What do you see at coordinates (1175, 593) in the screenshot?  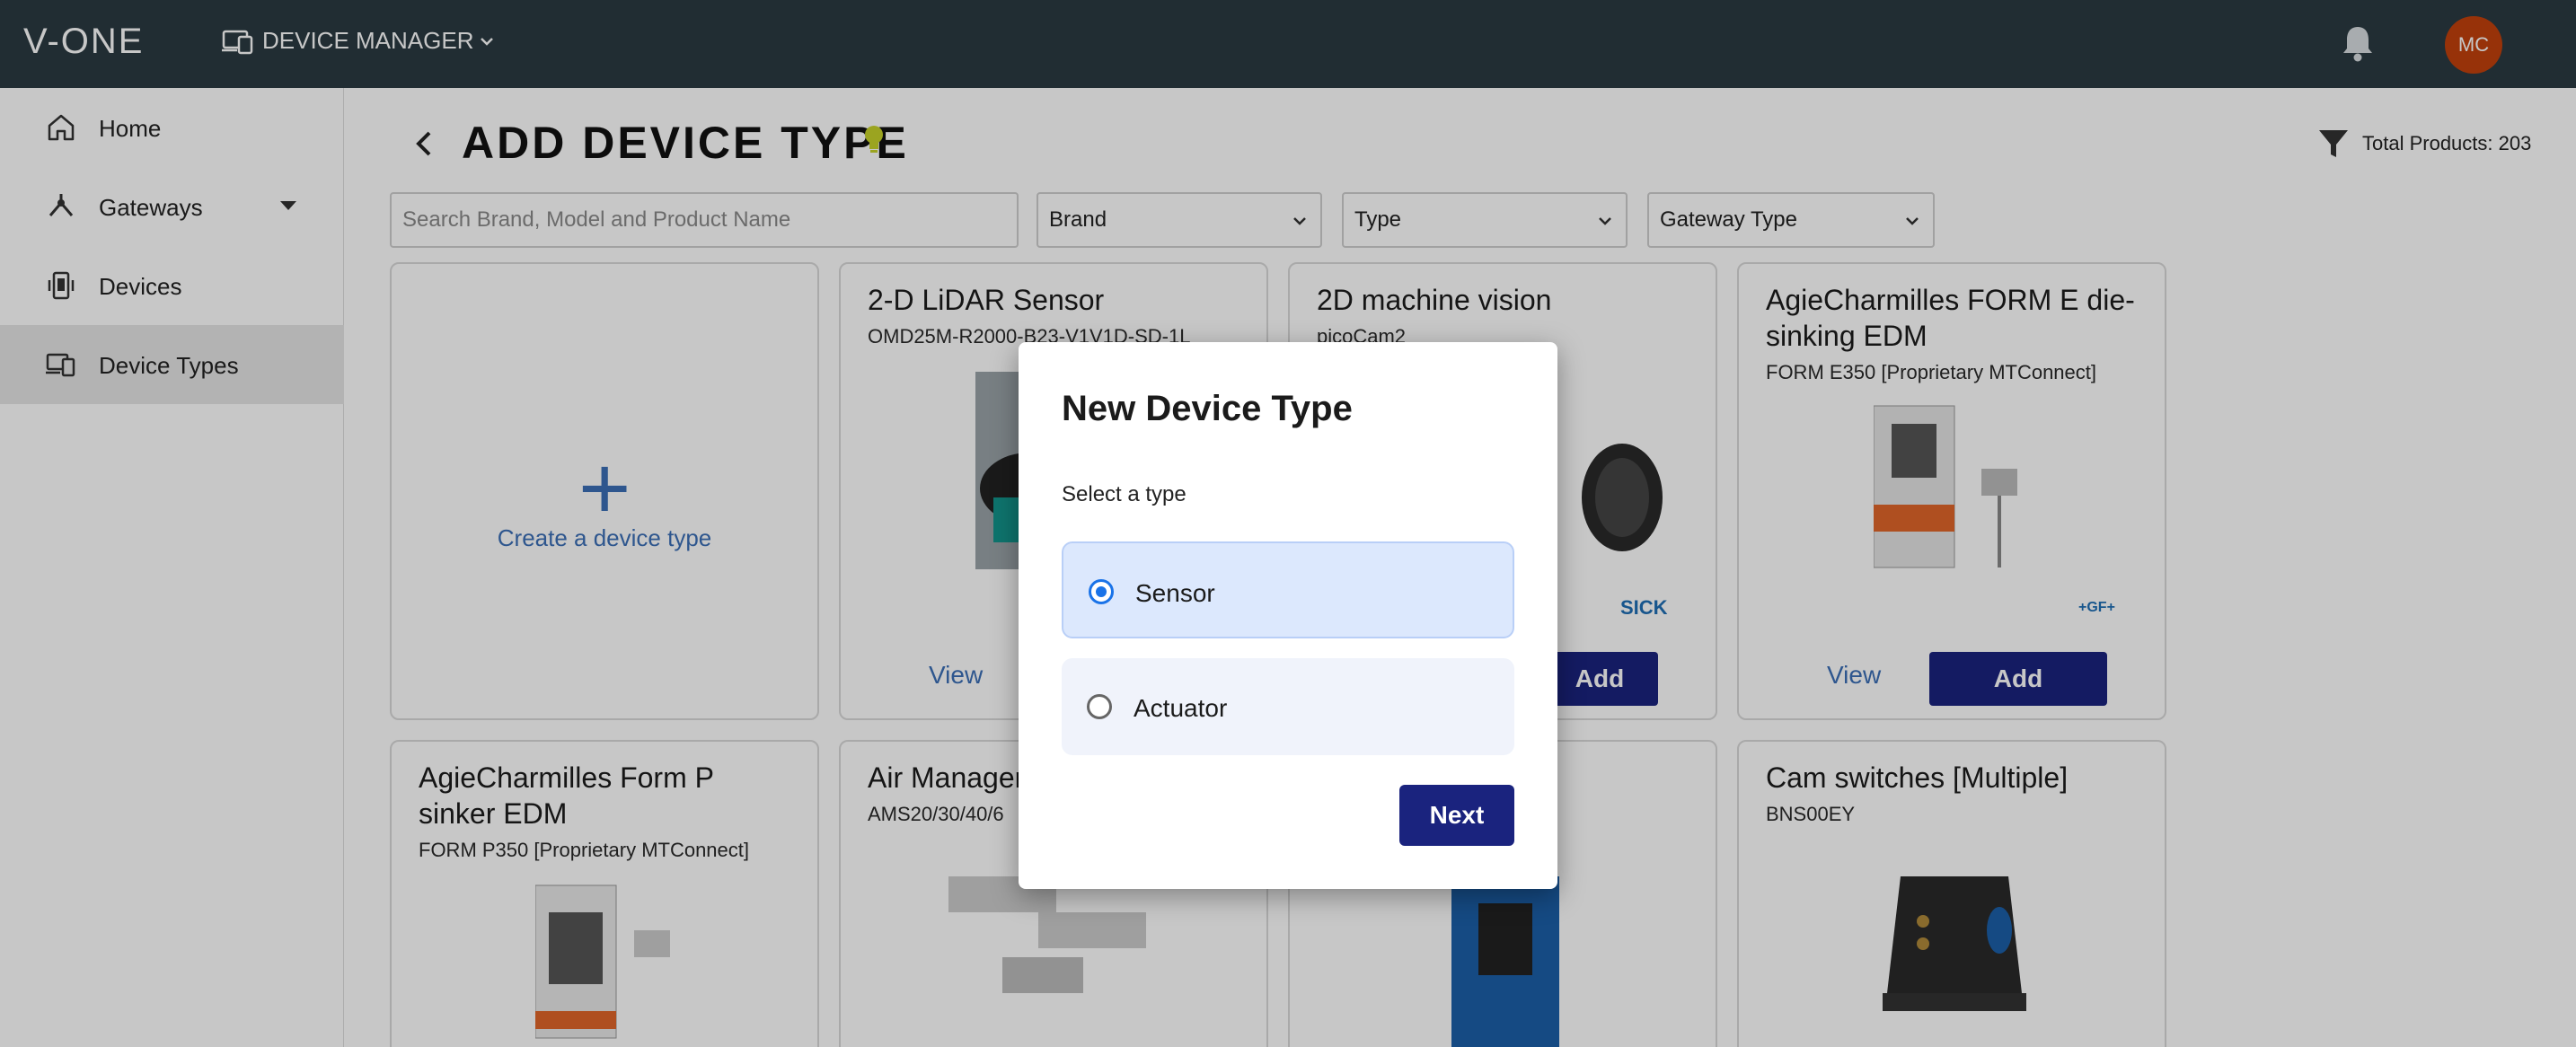 I see `option-label: Sensor` at bounding box center [1175, 593].